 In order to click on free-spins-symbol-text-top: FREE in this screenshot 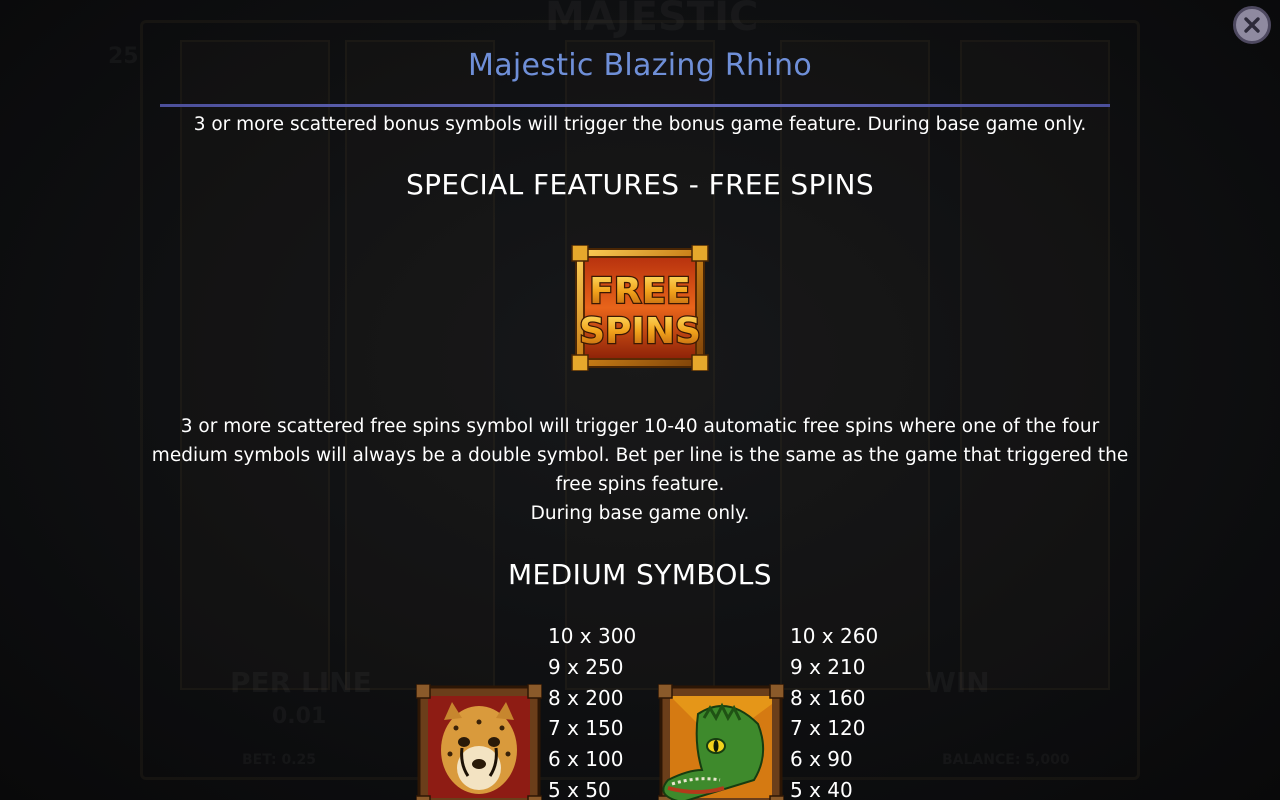, I will do `click(640, 291)`.